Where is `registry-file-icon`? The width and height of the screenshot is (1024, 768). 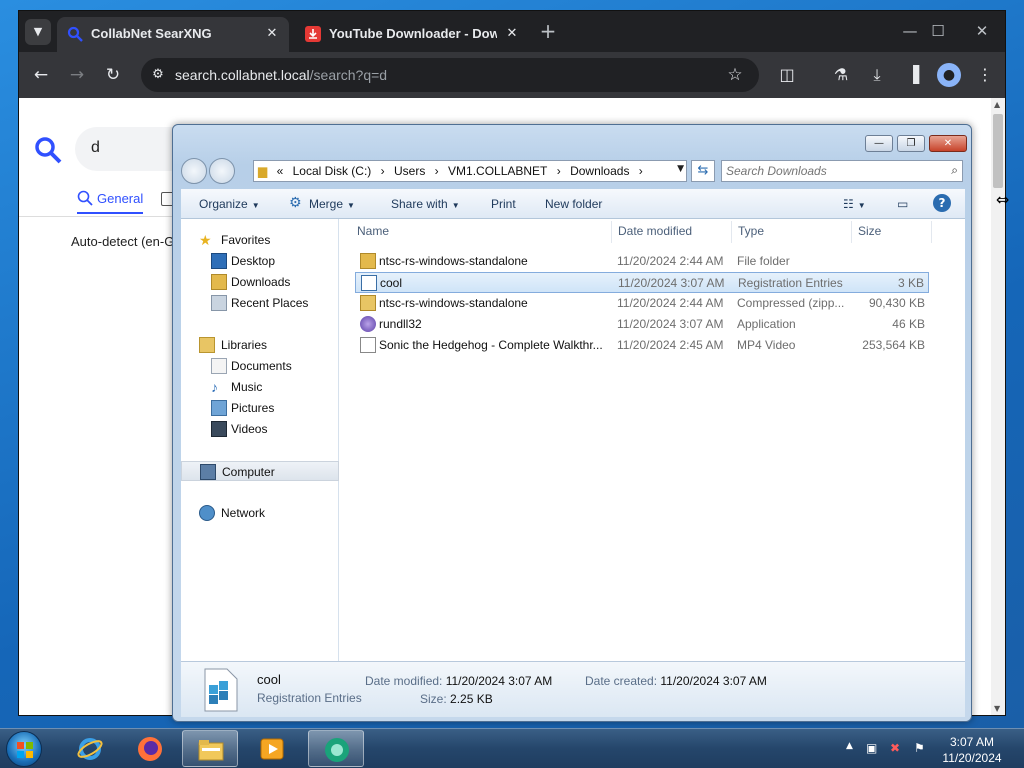 registry-file-icon is located at coordinates (369, 283).